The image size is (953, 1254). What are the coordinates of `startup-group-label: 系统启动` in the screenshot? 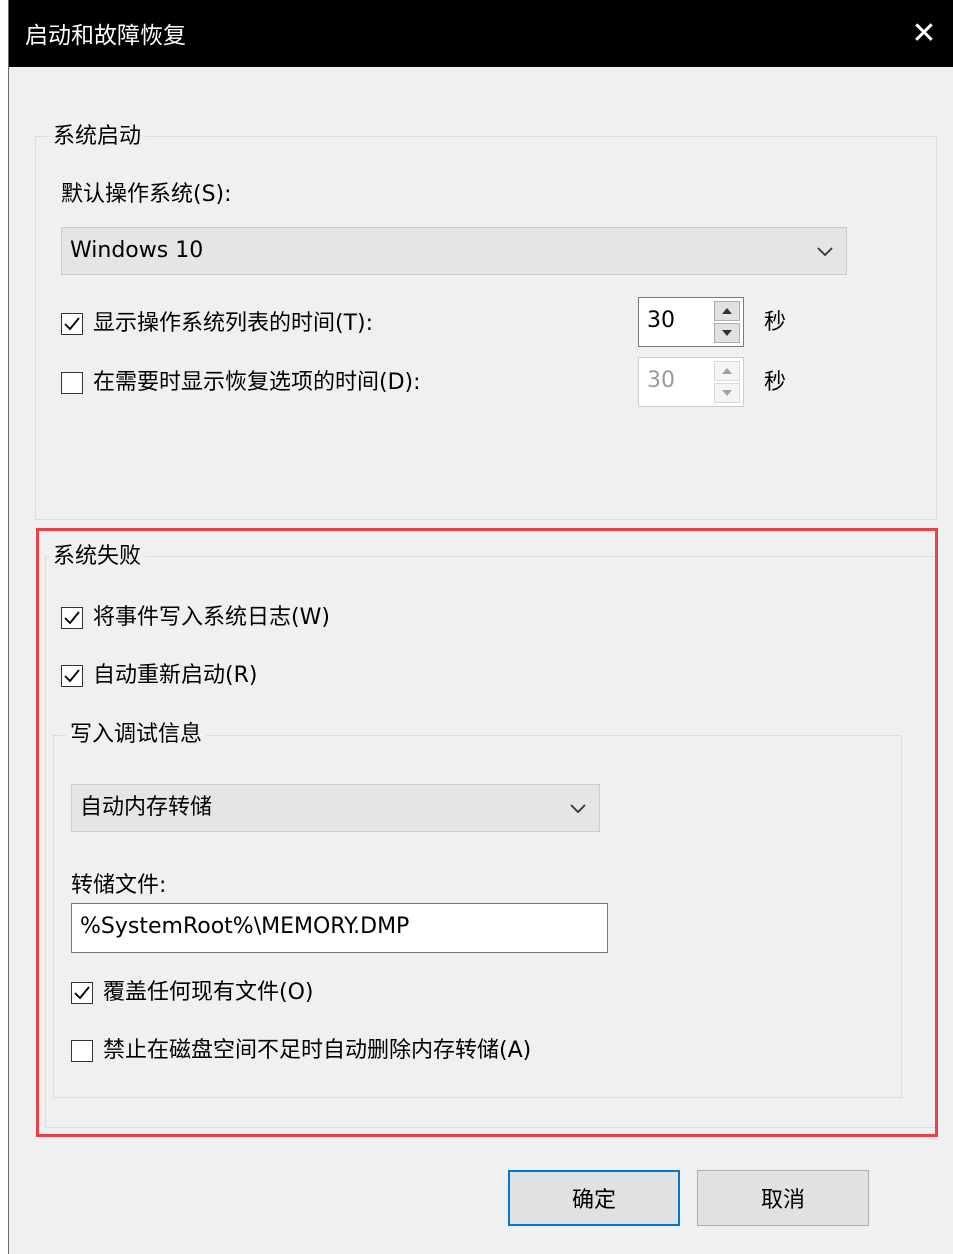 It's located at (97, 137).